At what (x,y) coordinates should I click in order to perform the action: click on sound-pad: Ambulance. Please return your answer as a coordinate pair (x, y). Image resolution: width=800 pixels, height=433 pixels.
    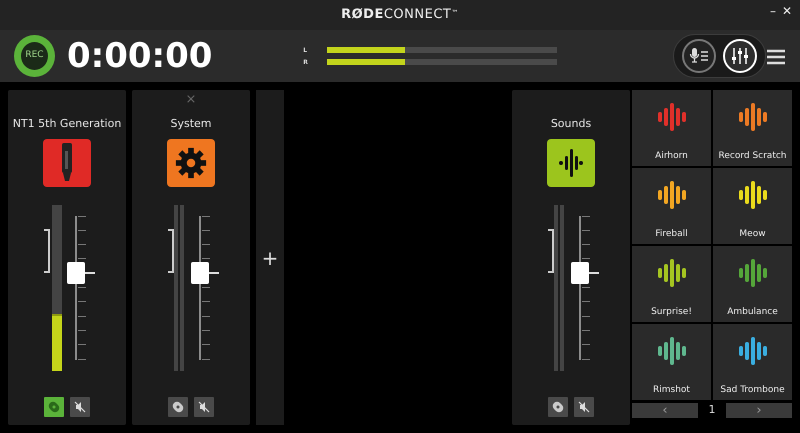
    Looking at the image, I should click on (752, 284).